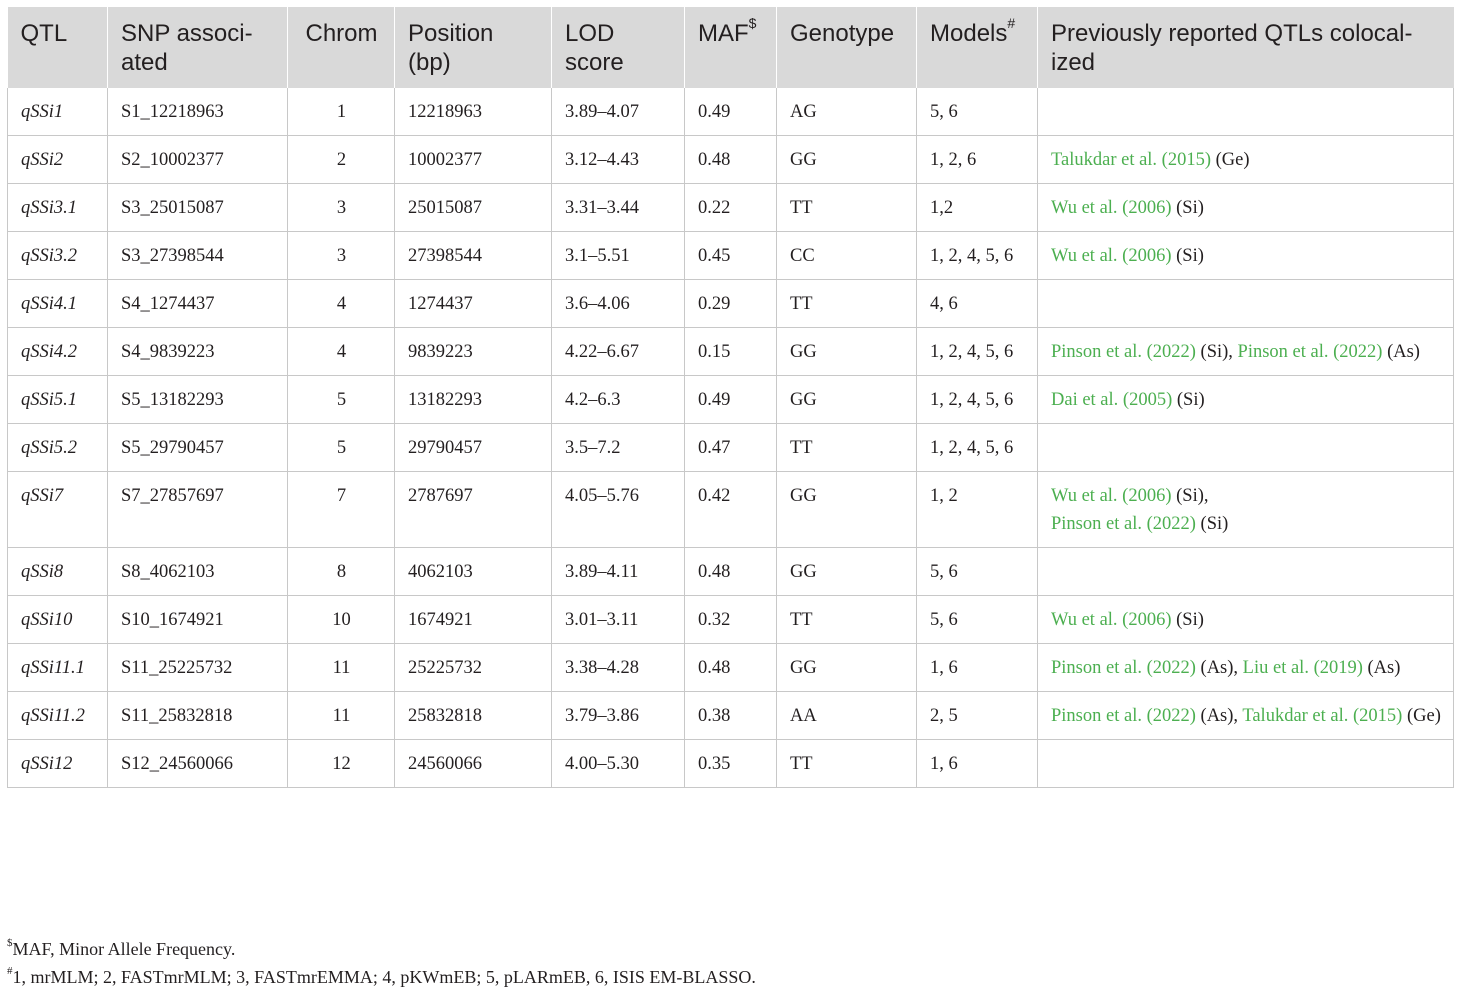 This screenshot has height=994, width=1460. What do you see at coordinates (618, 509) in the screenshot?
I see `cell-lod: 4.05–5.76` at bounding box center [618, 509].